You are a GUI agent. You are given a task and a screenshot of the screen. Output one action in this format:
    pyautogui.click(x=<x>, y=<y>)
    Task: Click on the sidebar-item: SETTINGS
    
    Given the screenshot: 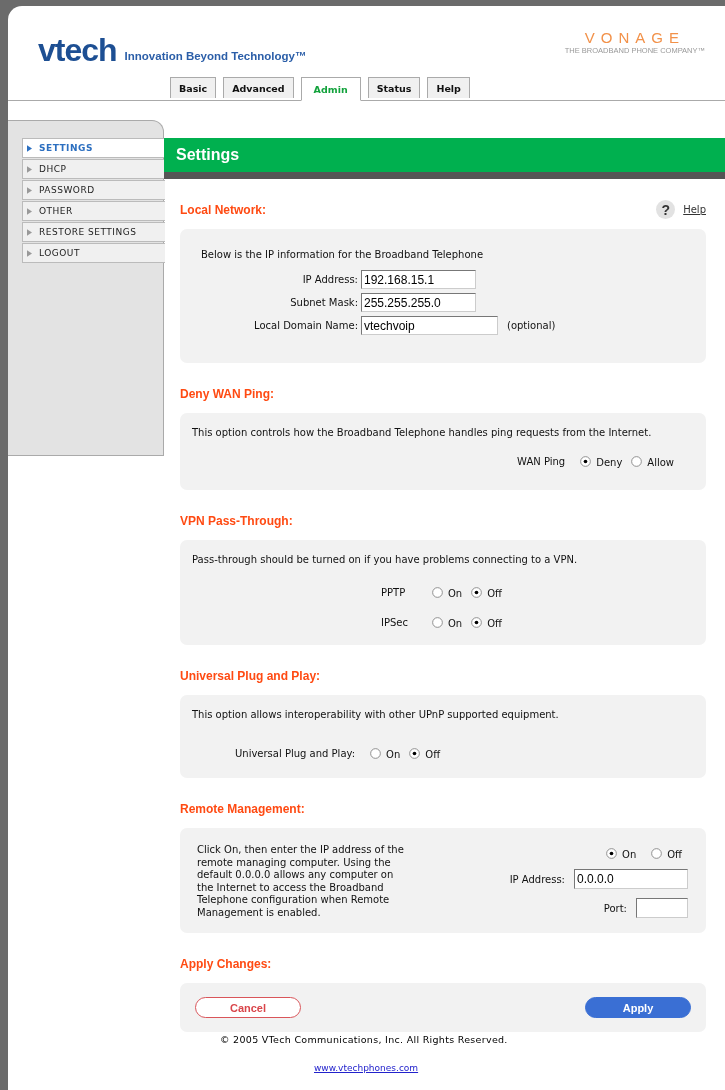 What is the action you would take?
    pyautogui.click(x=93, y=148)
    